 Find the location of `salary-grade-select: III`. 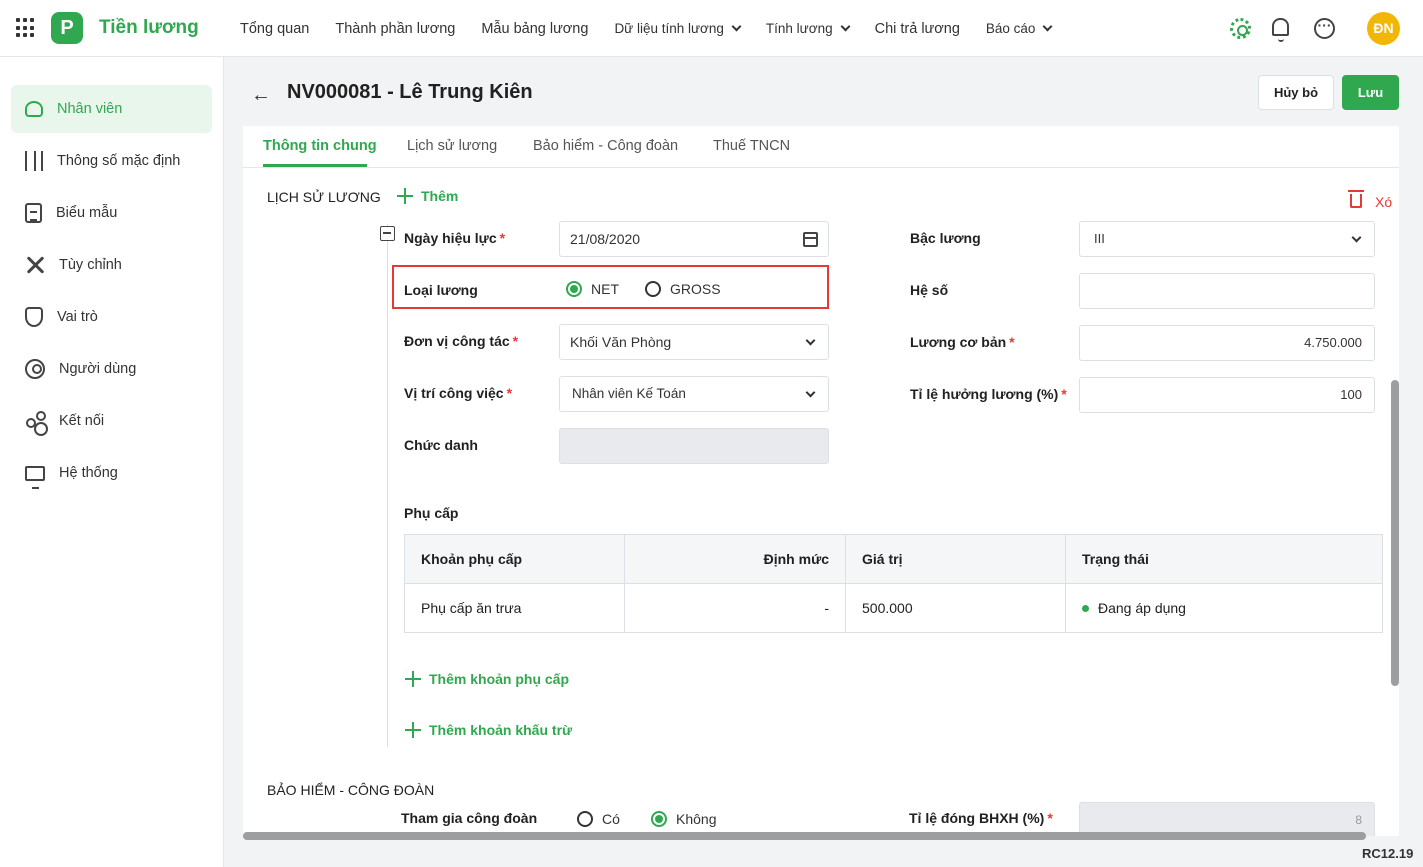

salary-grade-select: III is located at coordinates (1227, 239).